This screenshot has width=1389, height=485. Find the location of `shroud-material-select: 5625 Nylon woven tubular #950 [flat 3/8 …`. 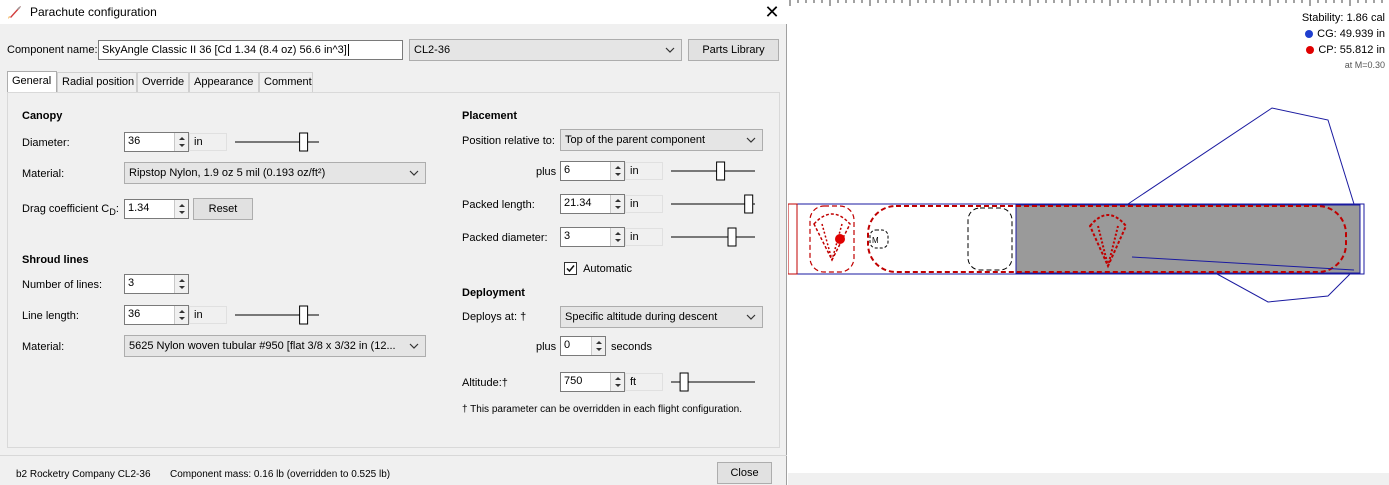

shroud-material-select: 5625 Nylon woven tubular #950 [flat 3/8 … is located at coordinates (275, 346).